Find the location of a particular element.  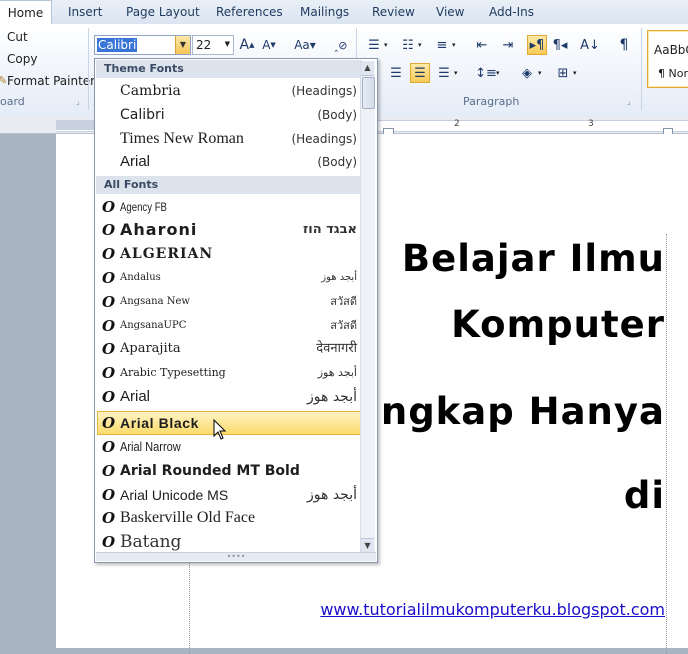

tab-review: Review is located at coordinates (393, 12).